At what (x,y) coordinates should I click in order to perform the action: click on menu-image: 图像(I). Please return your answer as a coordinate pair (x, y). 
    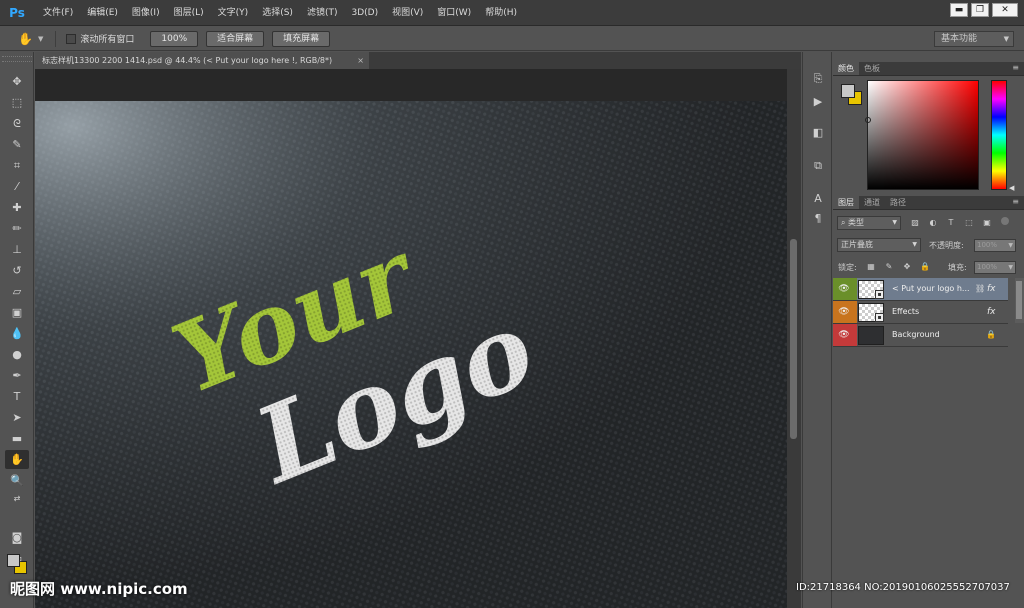
    Looking at the image, I should click on (146, 13).